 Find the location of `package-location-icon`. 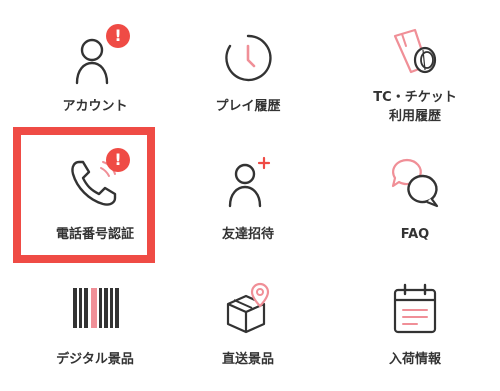

package-location-icon is located at coordinates (248, 310).